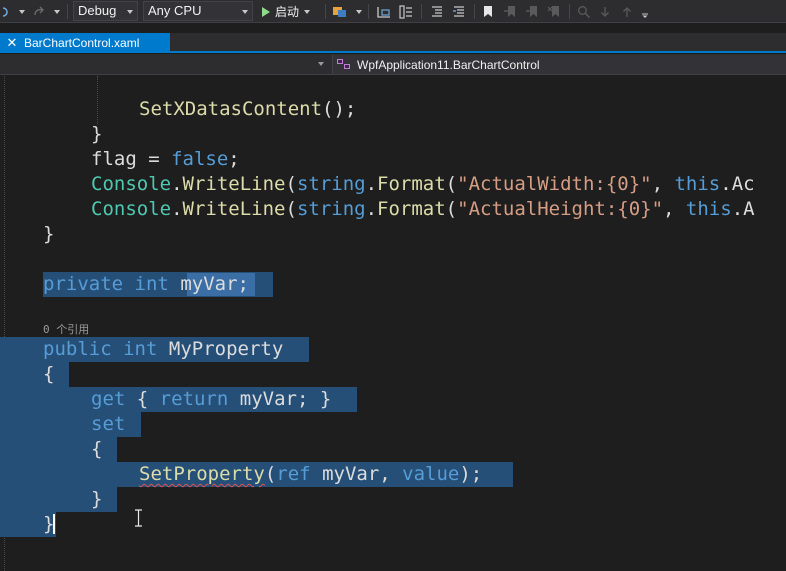 This screenshot has height=571, width=786. I want to click on solution-config-value: Debug, so click(97, 10).